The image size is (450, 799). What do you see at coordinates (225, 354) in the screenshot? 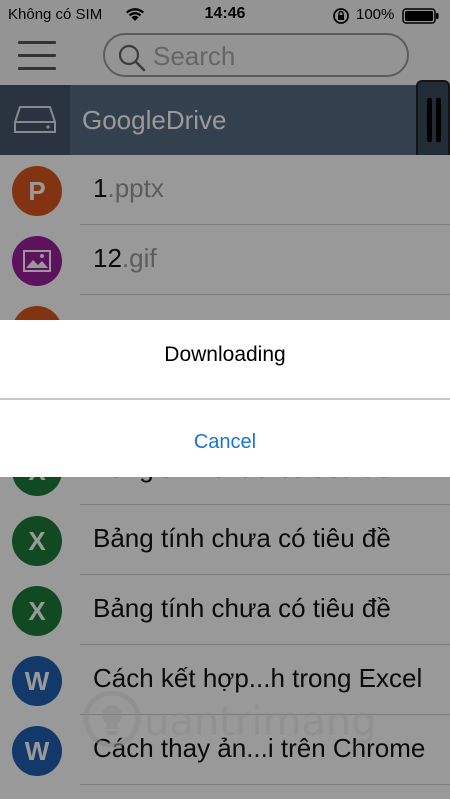
I see `alert-title: Downloading` at bounding box center [225, 354].